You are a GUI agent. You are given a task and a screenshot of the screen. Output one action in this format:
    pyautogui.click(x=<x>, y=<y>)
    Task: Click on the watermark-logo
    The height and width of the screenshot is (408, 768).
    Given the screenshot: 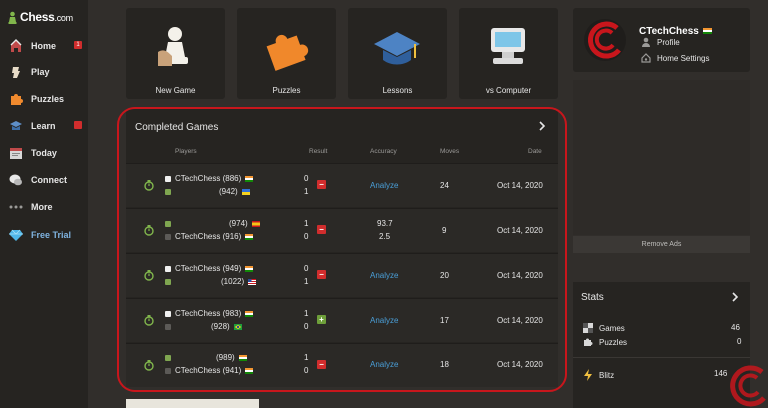 What is the action you would take?
    pyautogui.click(x=748, y=386)
    